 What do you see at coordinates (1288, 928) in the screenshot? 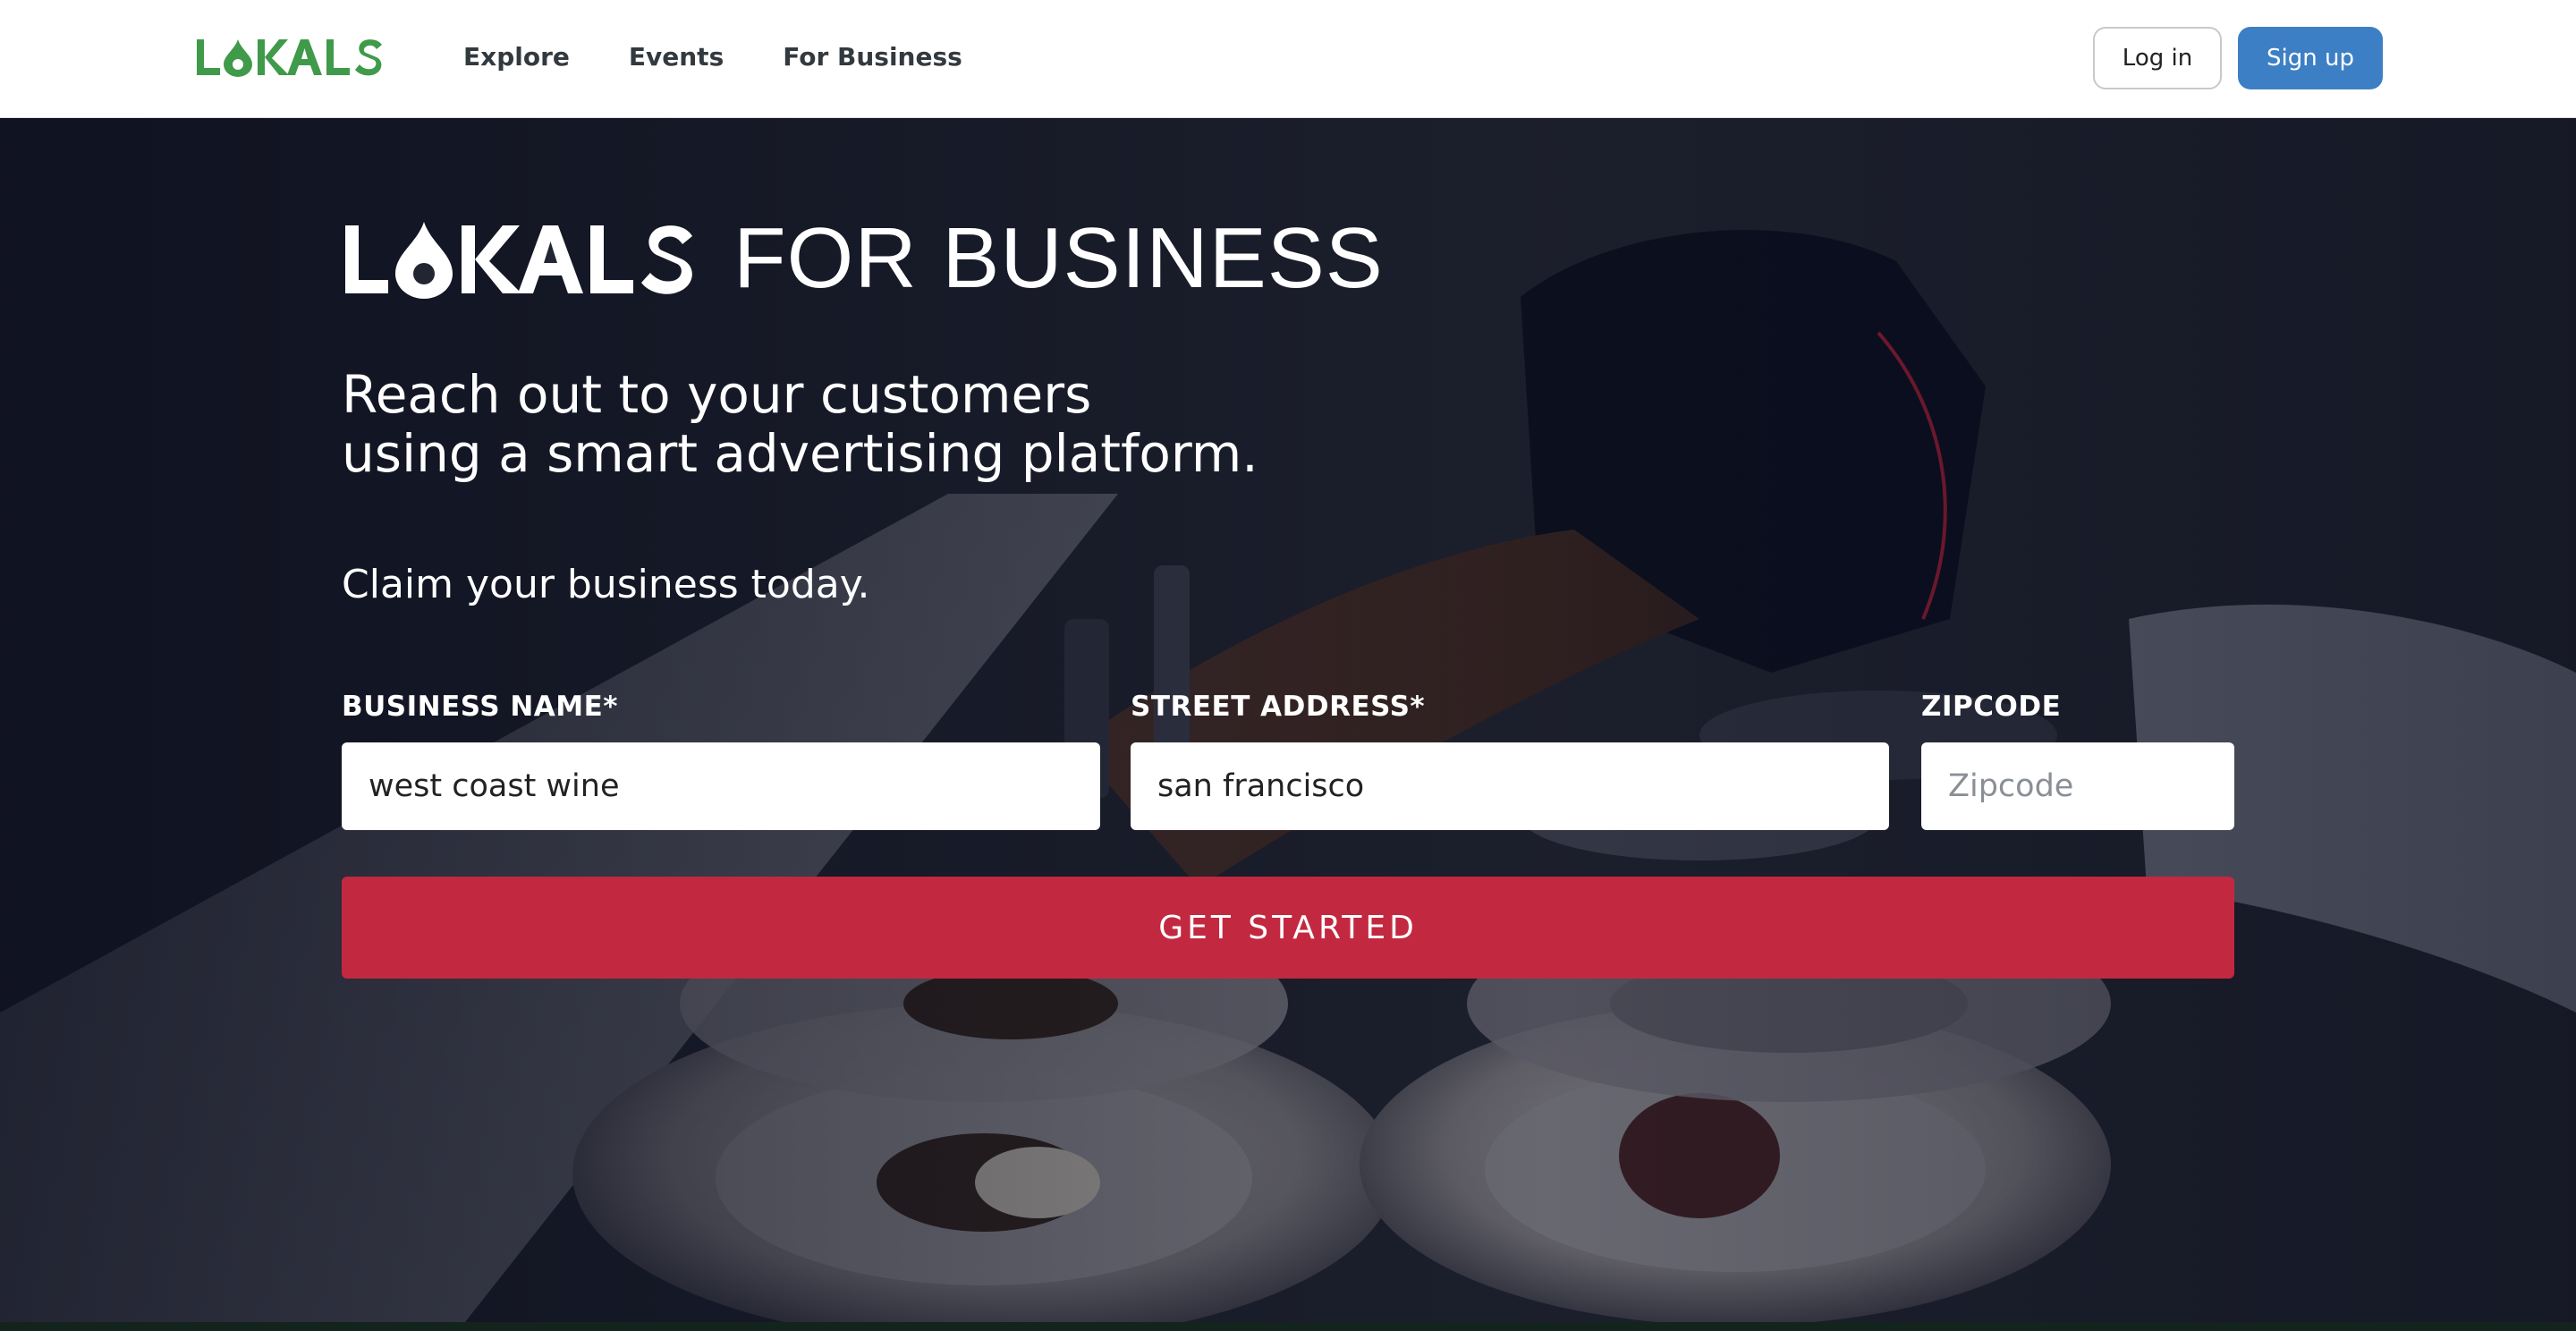
I see `get-started-button: GET STARTED` at bounding box center [1288, 928].